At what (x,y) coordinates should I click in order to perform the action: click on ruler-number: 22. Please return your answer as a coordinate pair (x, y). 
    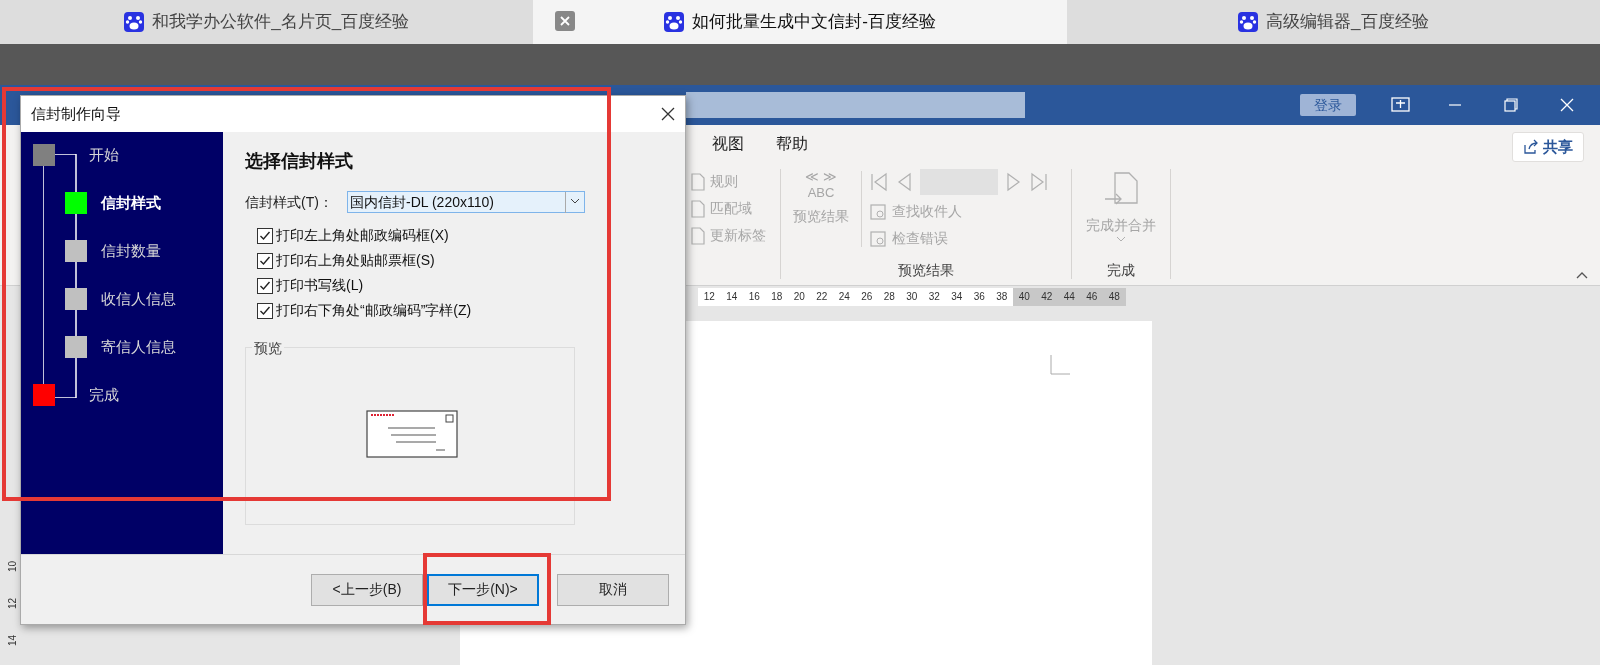
    Looking at the image, I should click on (821, 296).